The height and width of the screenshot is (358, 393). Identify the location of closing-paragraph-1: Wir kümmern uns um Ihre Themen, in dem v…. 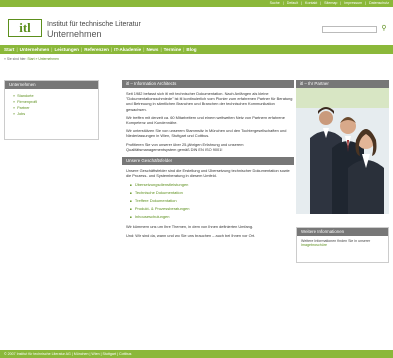
(190, 227).